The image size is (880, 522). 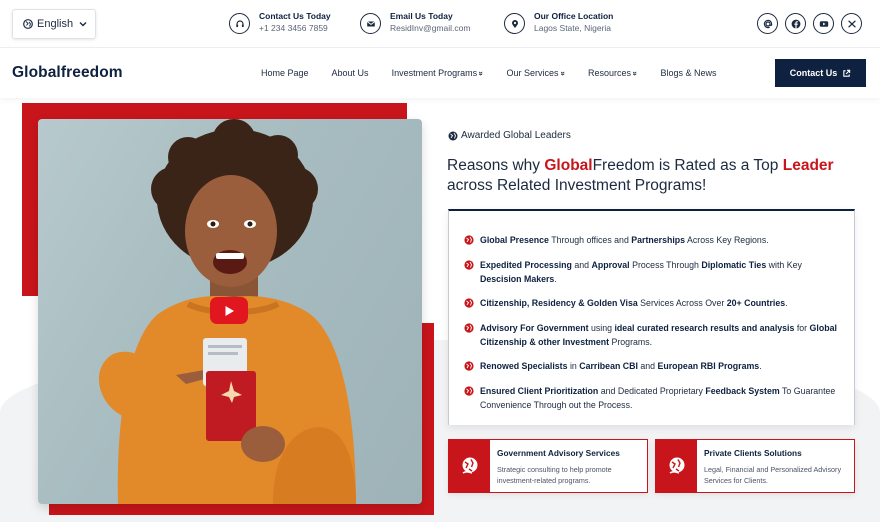 I want to click on nav-item-label: Blogs & News, so click(x=688, y=73).